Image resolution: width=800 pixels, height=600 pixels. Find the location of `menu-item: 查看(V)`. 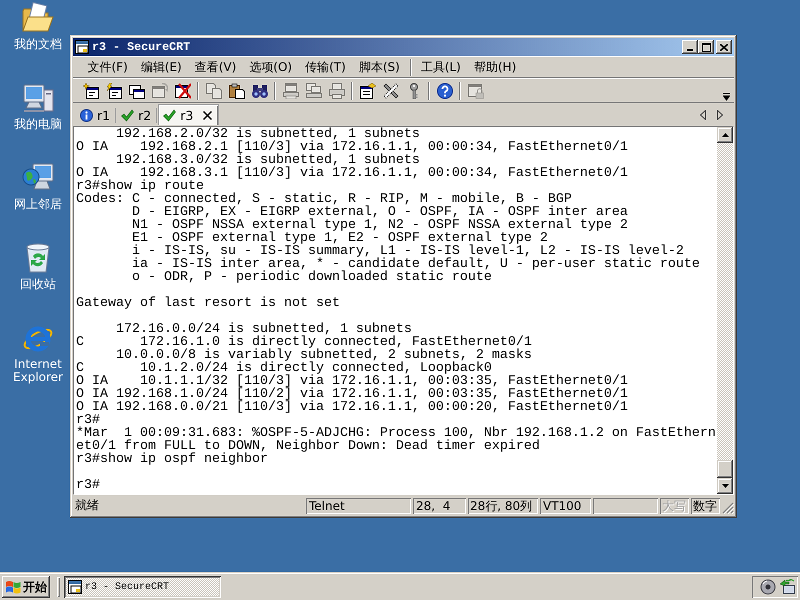

menu-item: 查看(V) is located at coordinates (215, 67).